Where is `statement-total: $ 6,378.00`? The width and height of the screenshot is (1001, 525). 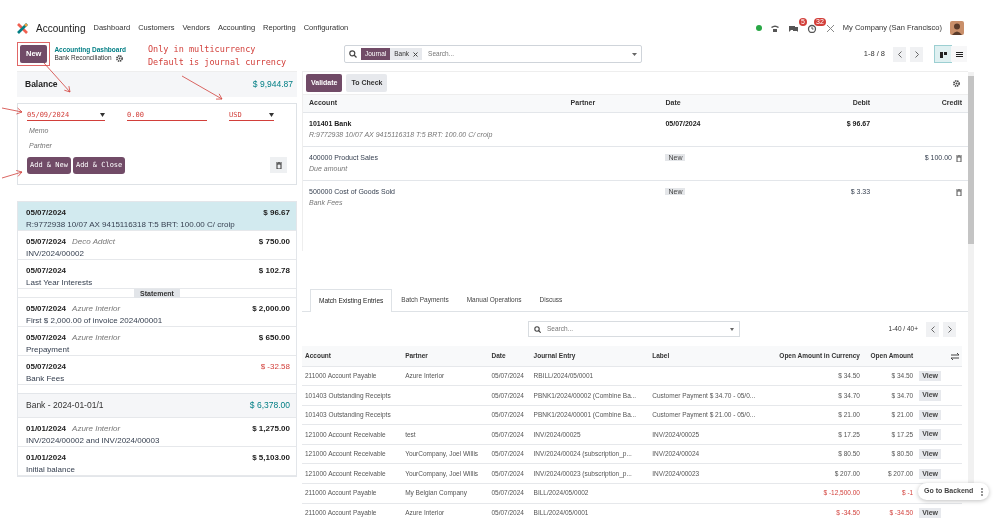
statement-total: $ 6,378.00 is located at coordinates (269, 405).